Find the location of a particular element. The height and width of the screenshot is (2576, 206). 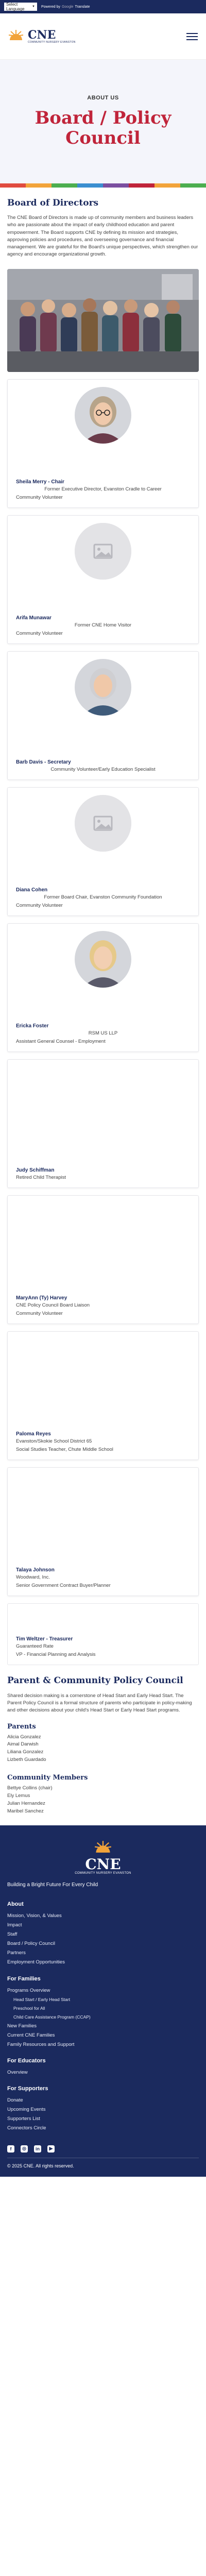

powered-by-translate: Powered by Google Translate is located at coordinates (65, 7).